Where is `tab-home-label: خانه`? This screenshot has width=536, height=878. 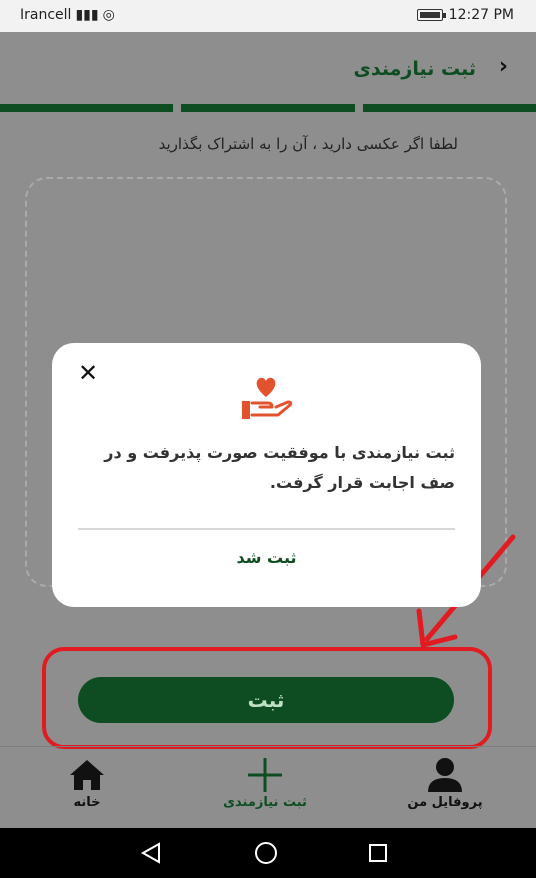
tab-home-label: خانه is located at coordinates (87, 802).